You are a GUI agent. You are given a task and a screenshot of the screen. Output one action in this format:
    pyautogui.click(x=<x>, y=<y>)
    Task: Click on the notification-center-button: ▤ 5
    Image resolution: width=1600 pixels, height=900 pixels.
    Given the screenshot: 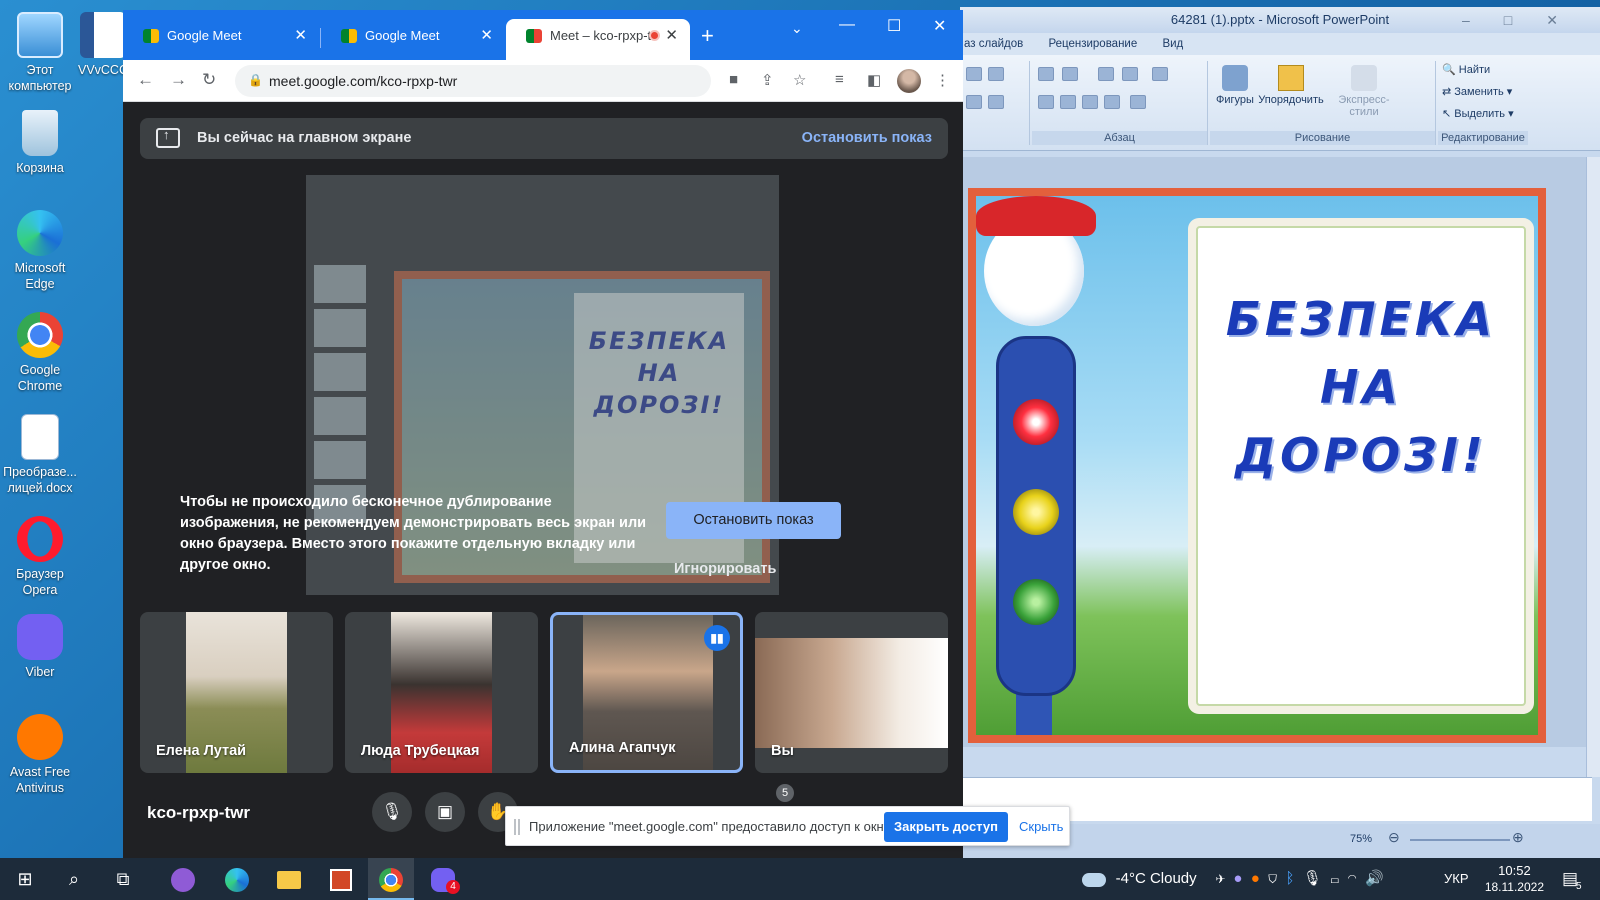 What is the action you would take?
    pyautogui.click(x=1572, y=879)
    